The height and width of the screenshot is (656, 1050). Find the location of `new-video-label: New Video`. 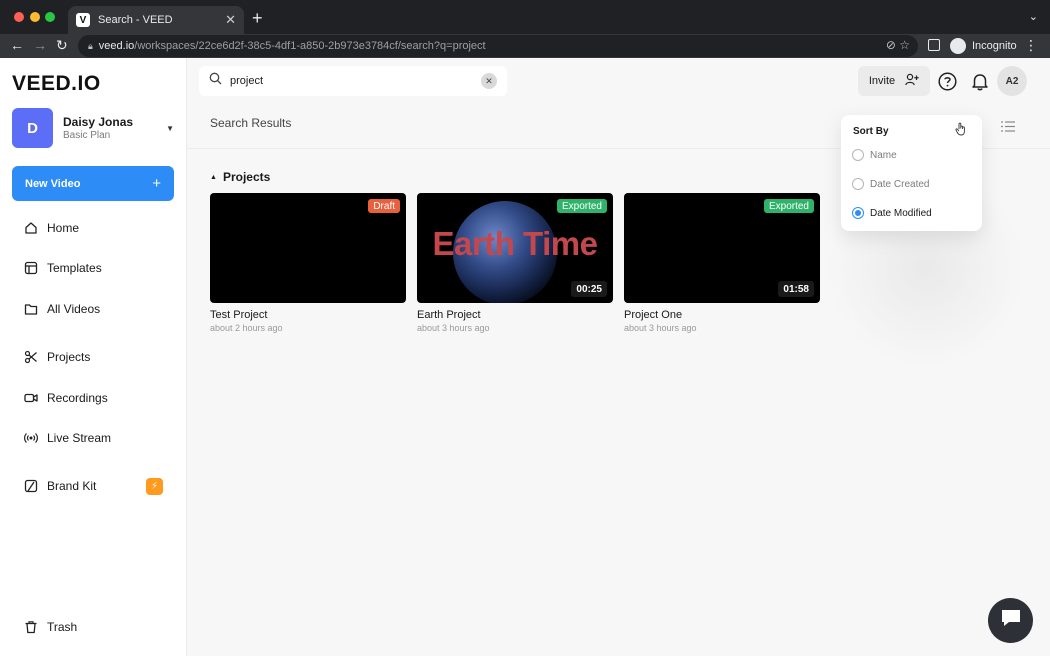

new-video-label: New Video is located at coordinates (53, 183).